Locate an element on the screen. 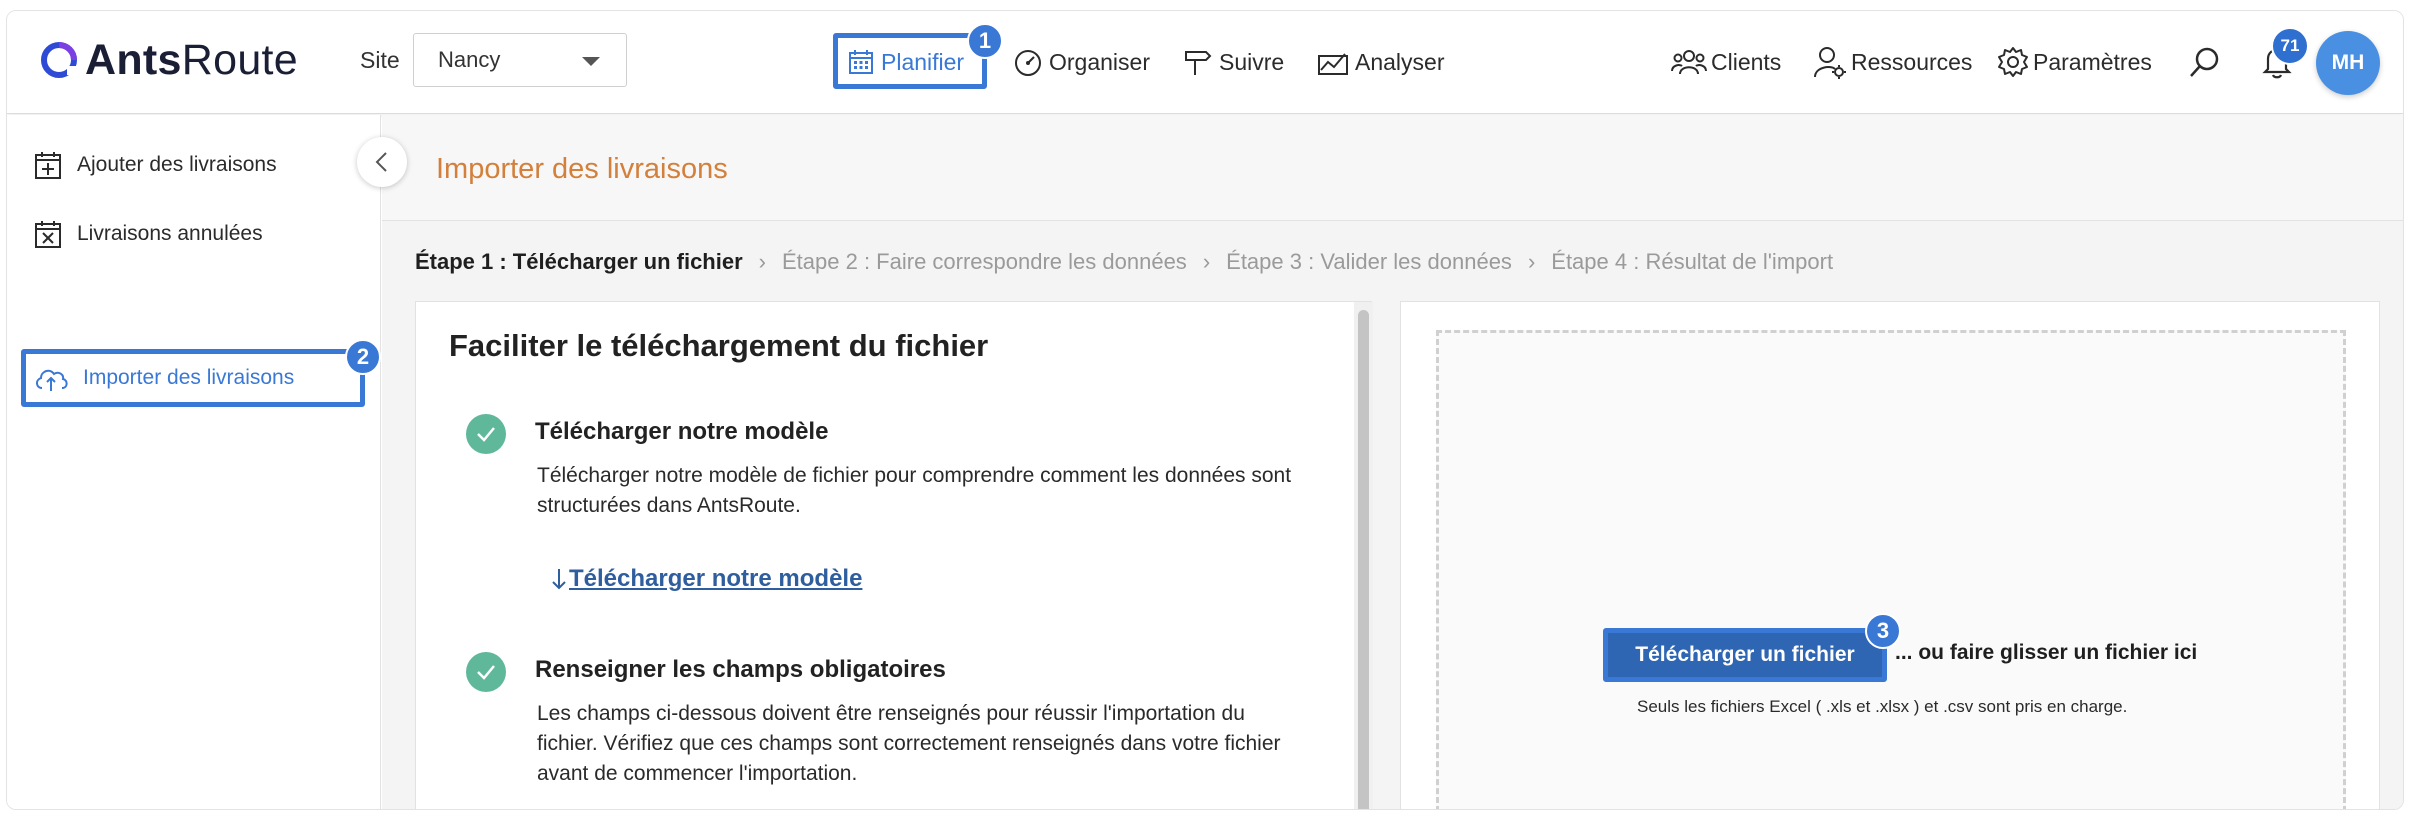 The height and width of the screenshot is (819, 2410). user-avatar: MH is located at coordinates (2348, 63).